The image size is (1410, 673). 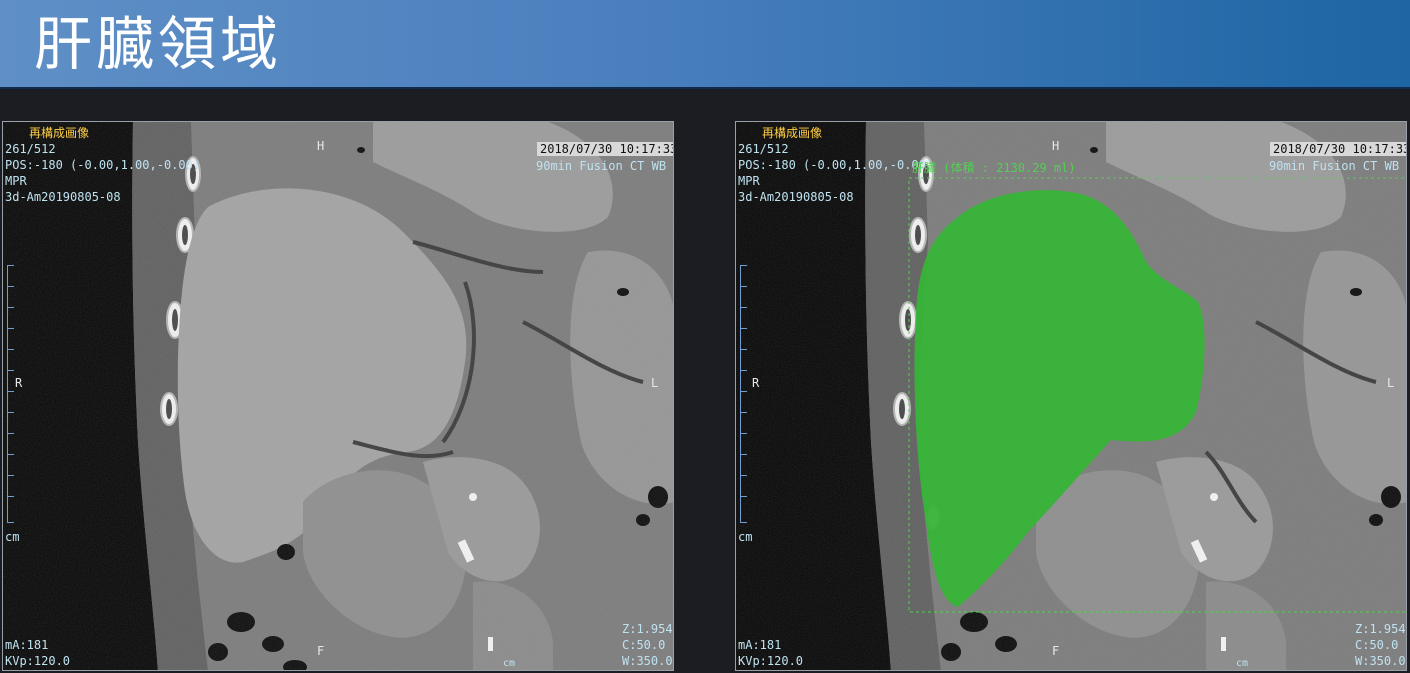 I want to click on title-banner: 肝臓領域, so click(x=705, y=44).